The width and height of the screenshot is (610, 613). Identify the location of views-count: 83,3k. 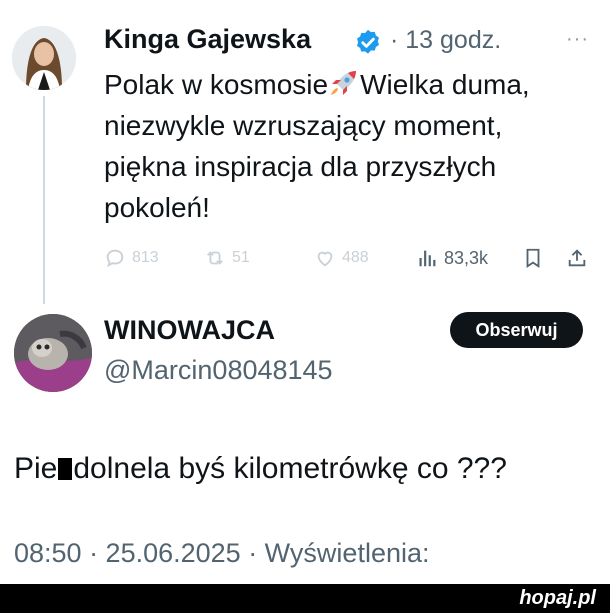
(466, 257).